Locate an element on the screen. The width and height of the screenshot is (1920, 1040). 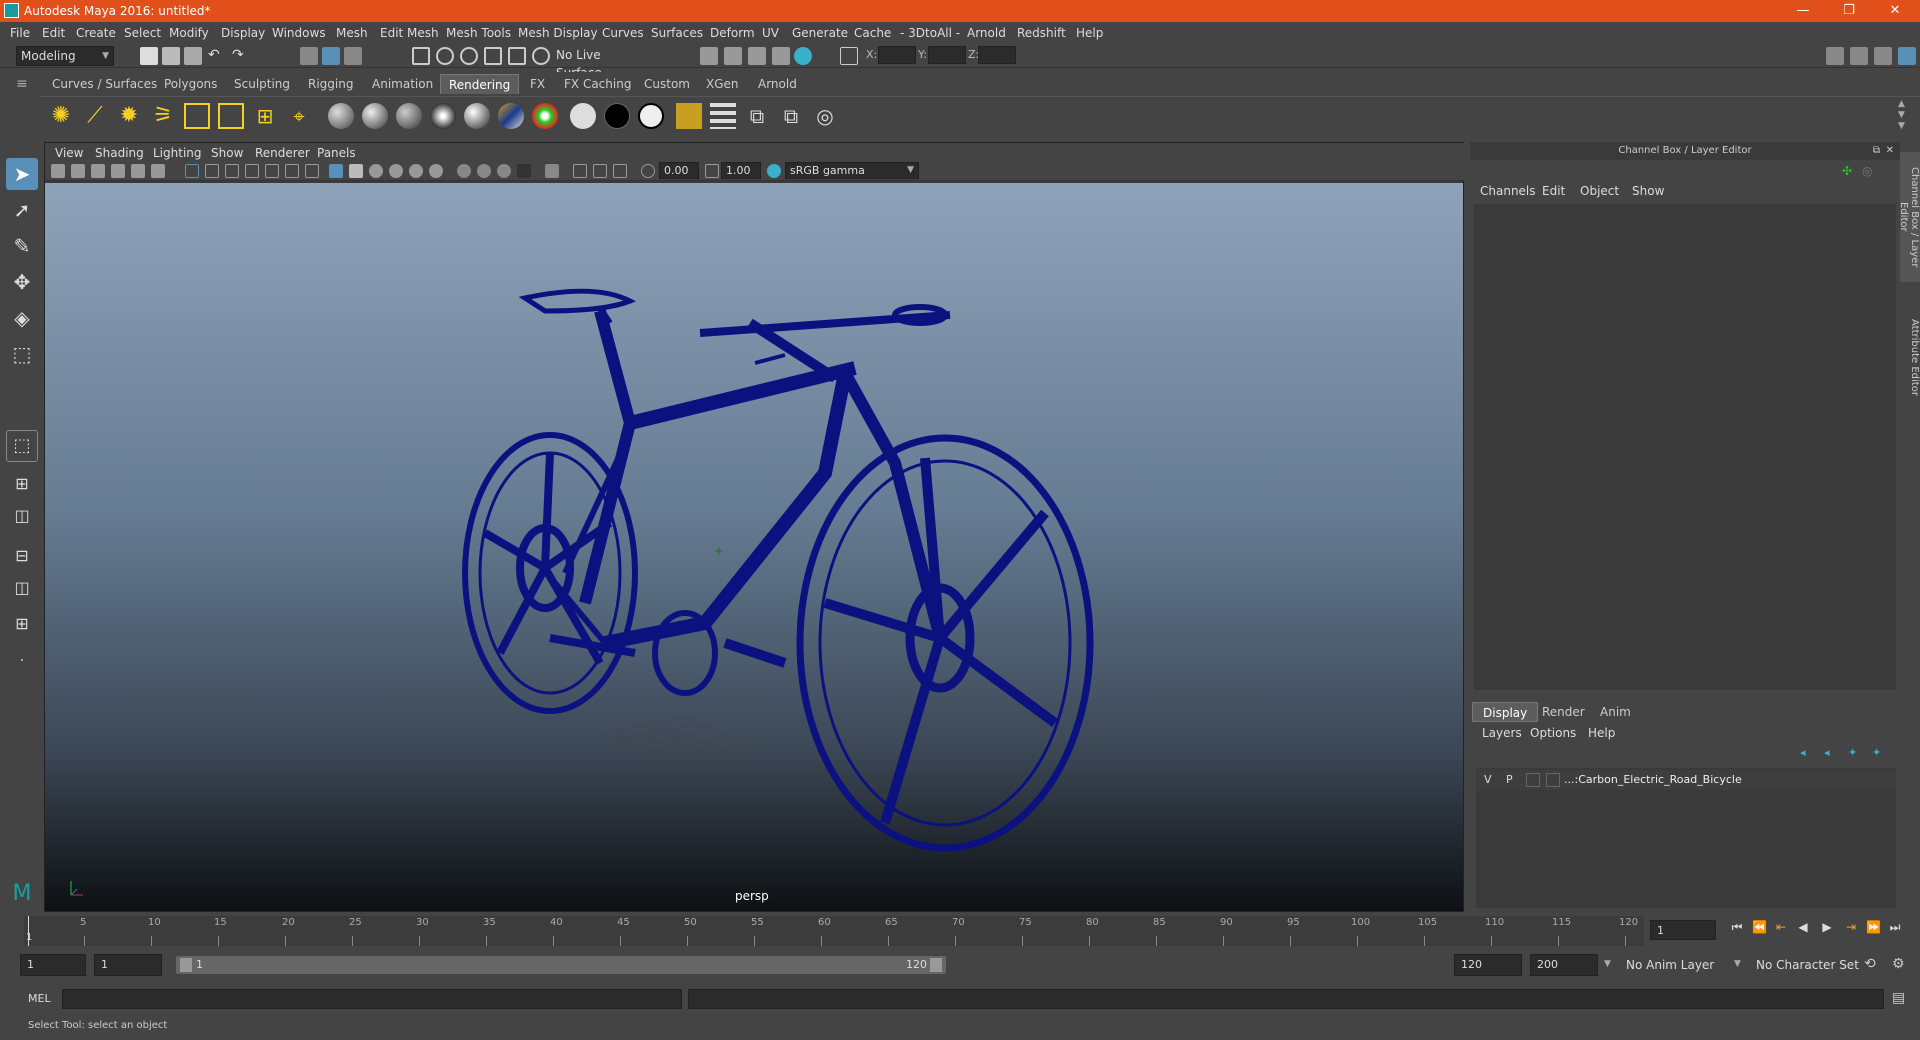
grease-pencil-icon is located at coordinates (158, 171).